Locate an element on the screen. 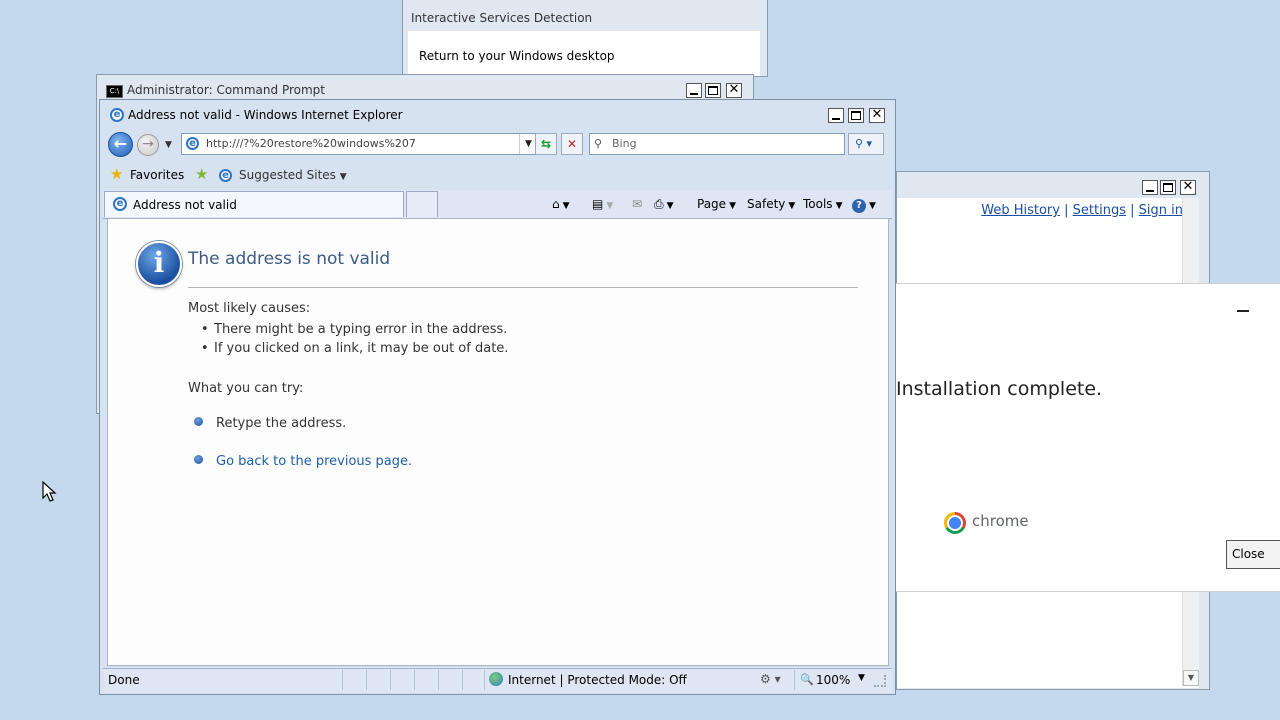  page-ie-icon: e is located at coordinates (192, 143).